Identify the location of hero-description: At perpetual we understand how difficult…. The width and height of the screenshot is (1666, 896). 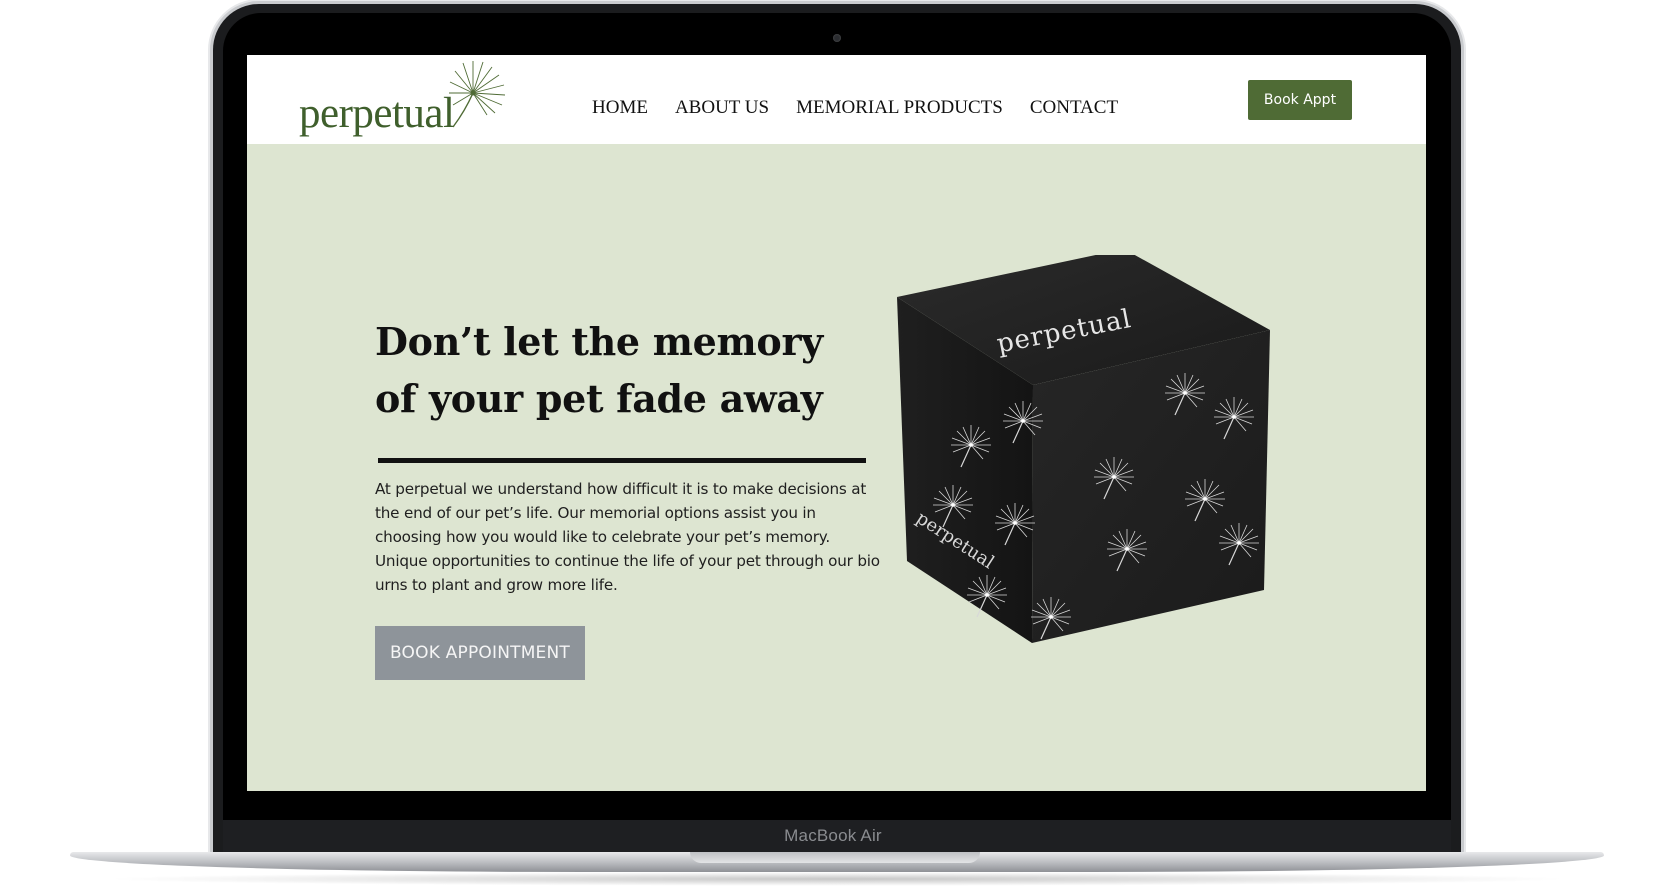
(627, 537).